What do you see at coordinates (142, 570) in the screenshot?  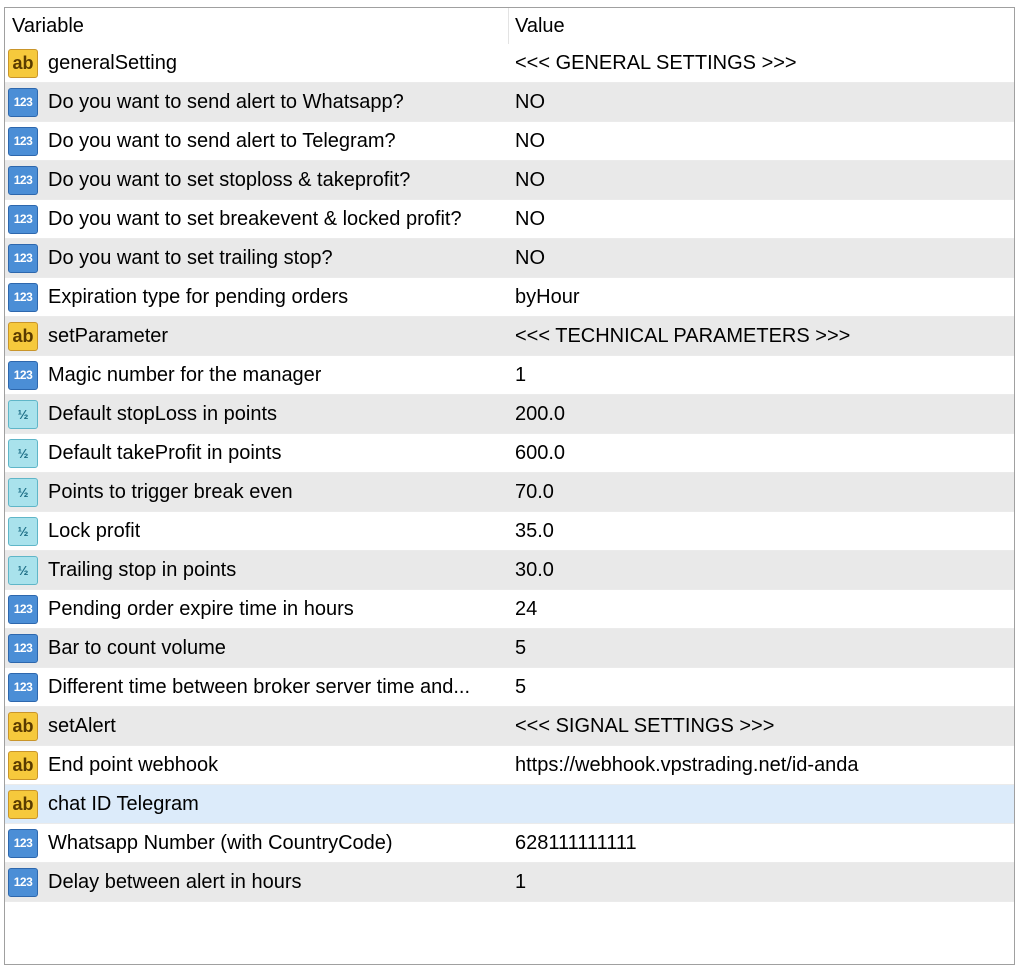 I see `variable-name: Trailing stop in points` at bounding box center [142, 570].